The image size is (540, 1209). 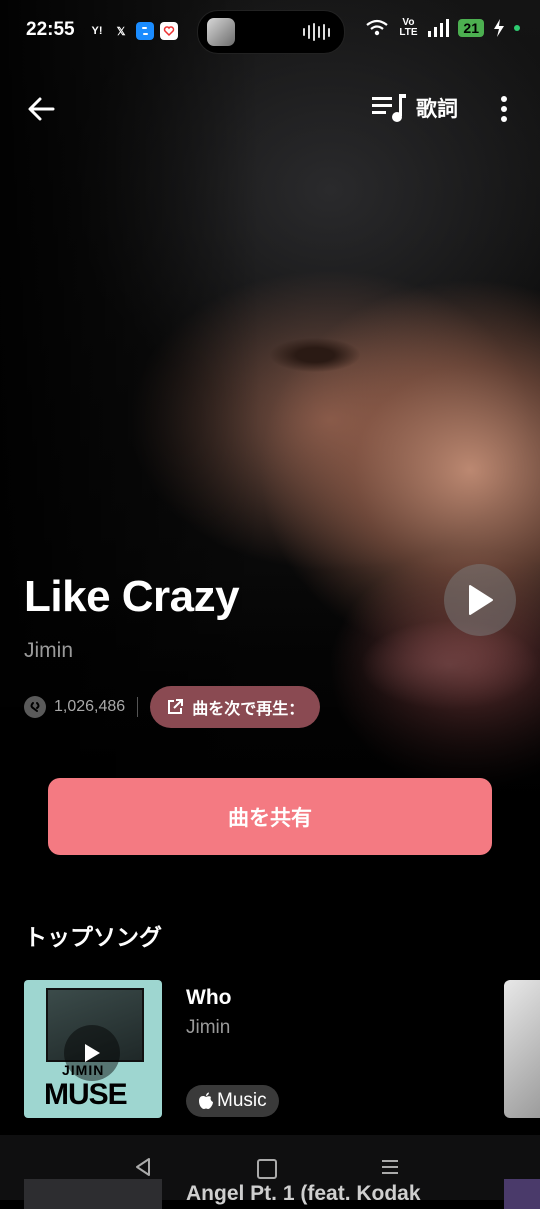 I want to click on back-button, so click(x=42, y=109).